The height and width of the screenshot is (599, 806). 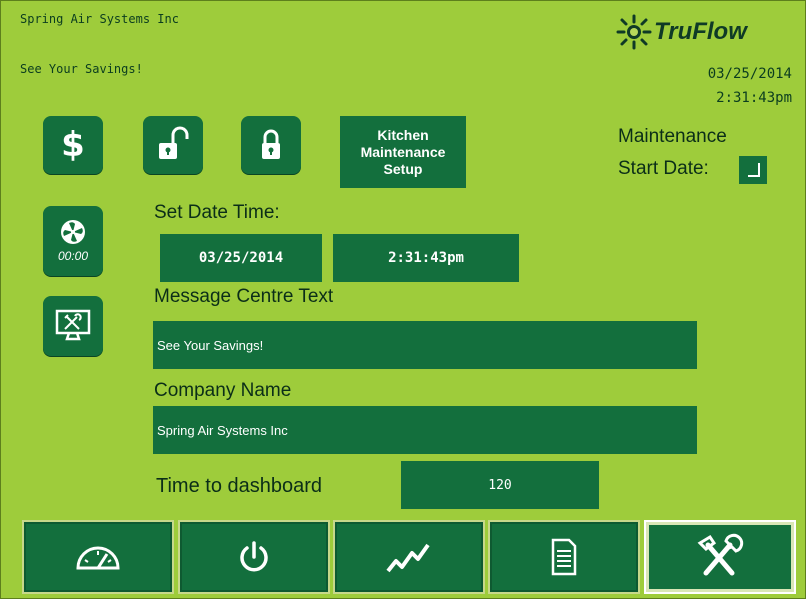 I want to click on unlock-button, so click(x=173, y=145).